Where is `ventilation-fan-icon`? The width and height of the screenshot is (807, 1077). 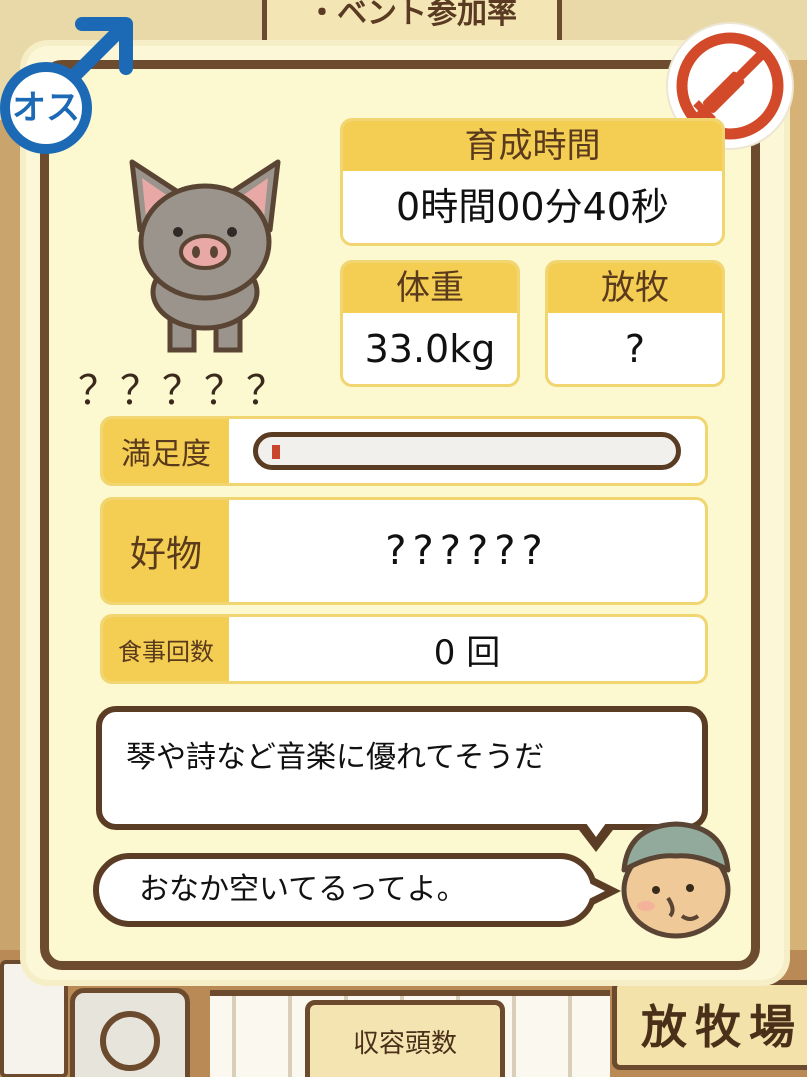 ventilation-fan-icon is located at coordinates (130, 1032).